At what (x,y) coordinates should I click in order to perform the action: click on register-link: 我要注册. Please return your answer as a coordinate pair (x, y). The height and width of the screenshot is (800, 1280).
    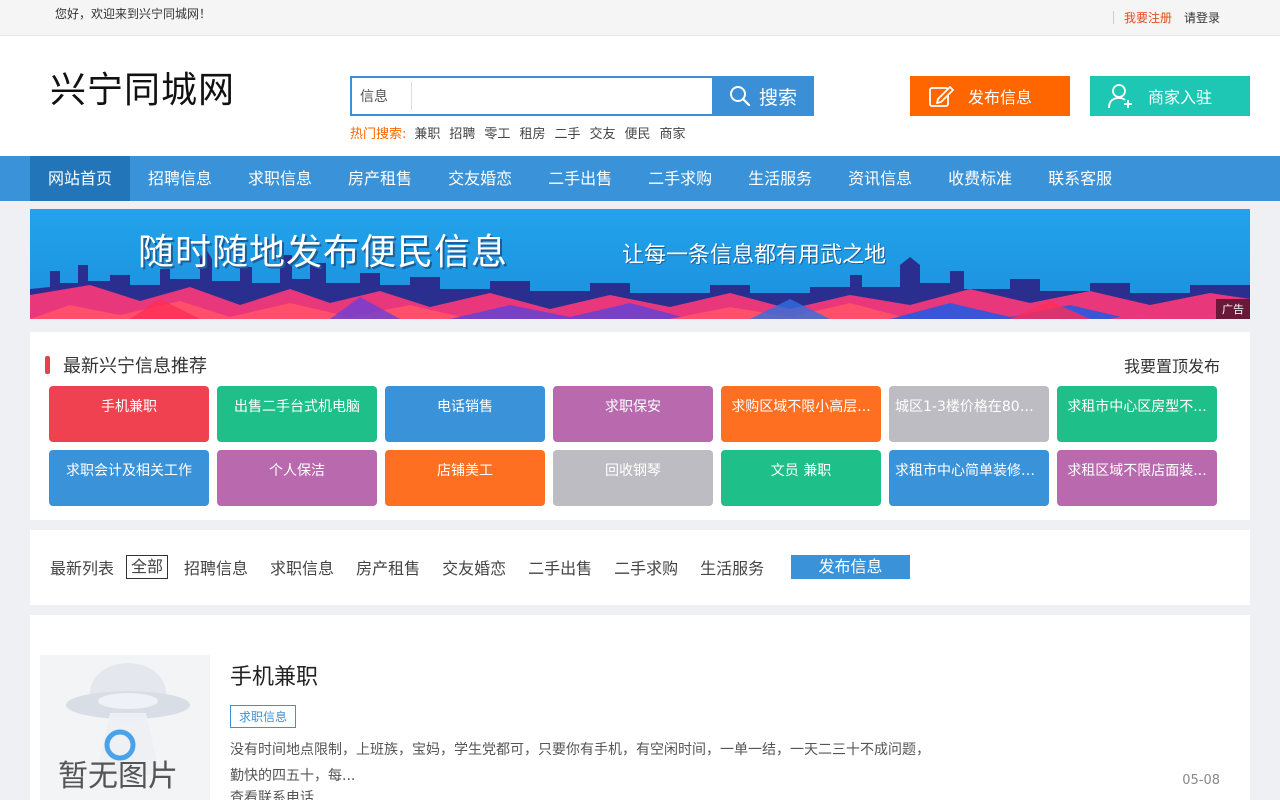
    Looking at the image, I should click on (1148, 17).